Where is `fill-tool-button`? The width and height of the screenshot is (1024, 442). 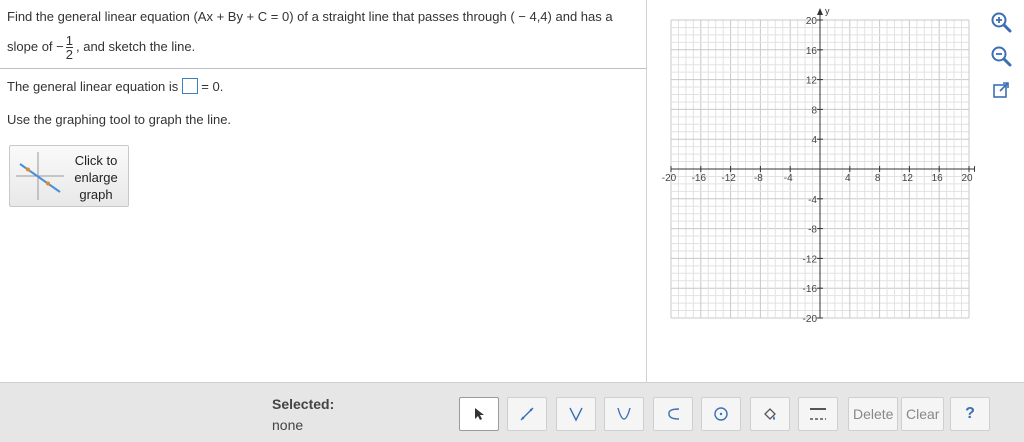 fill-tool-button is located at coordinates (770, 414).